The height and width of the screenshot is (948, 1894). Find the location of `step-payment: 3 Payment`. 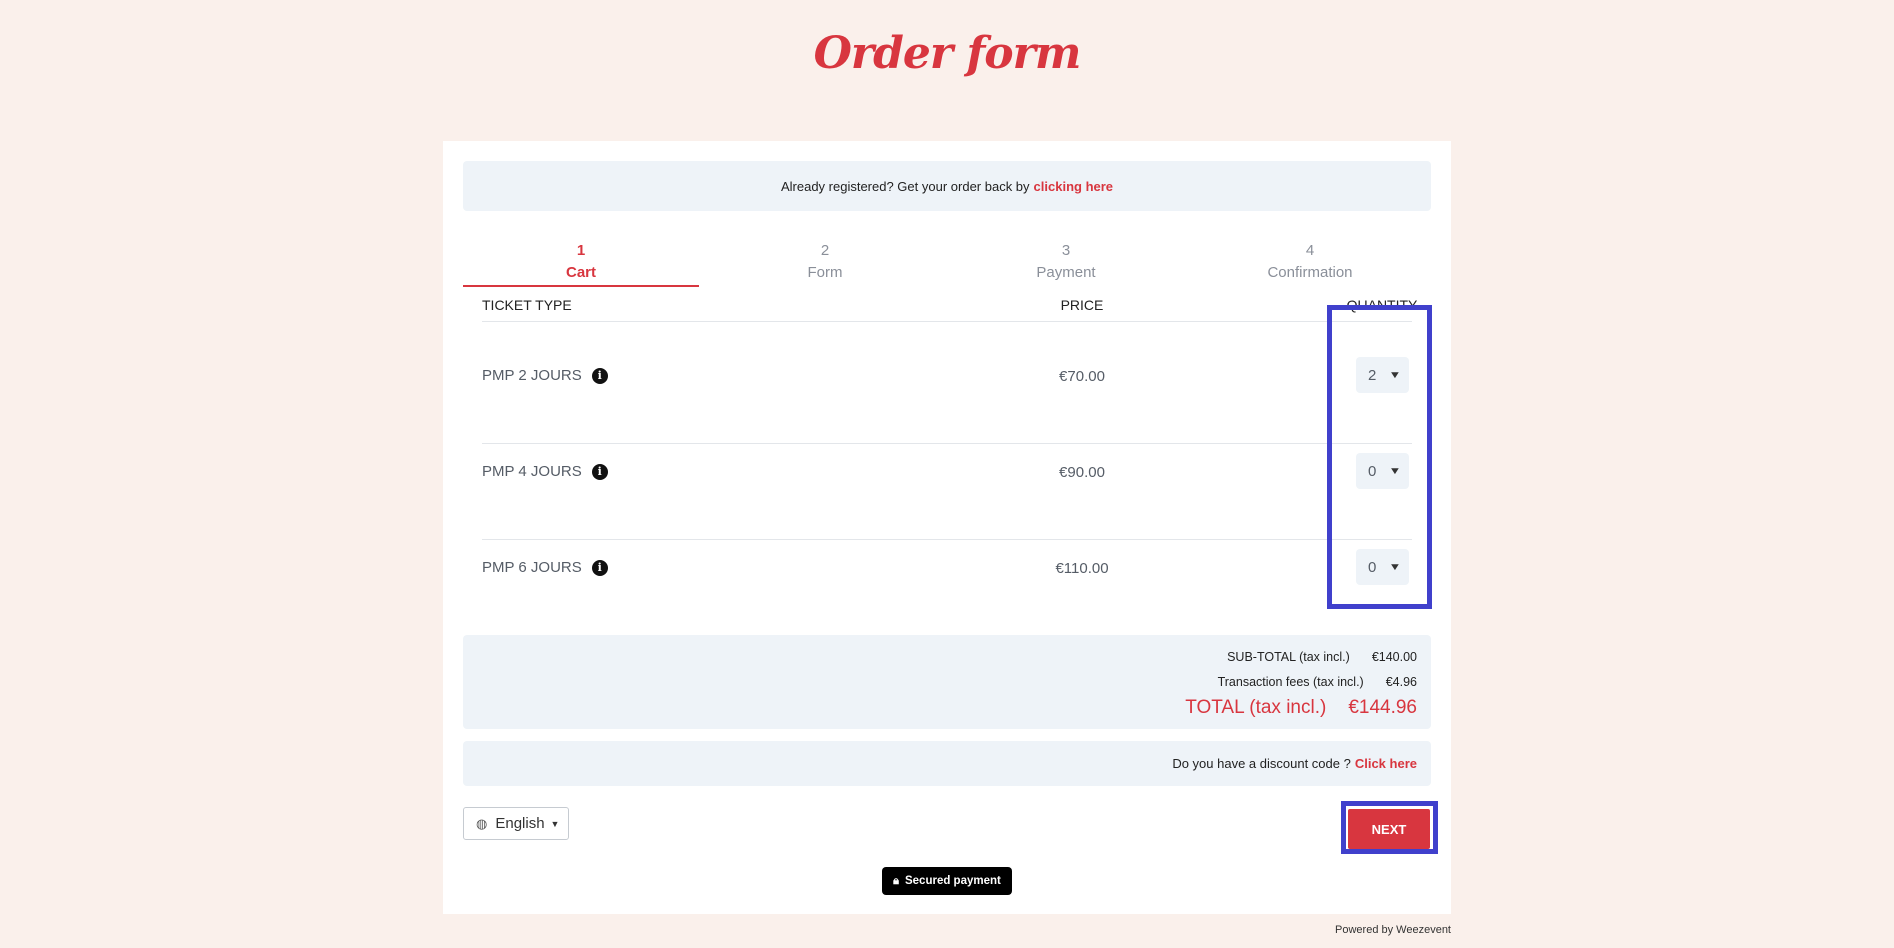

step-payment: 3 Payment is located at coordinates (1066, 262).